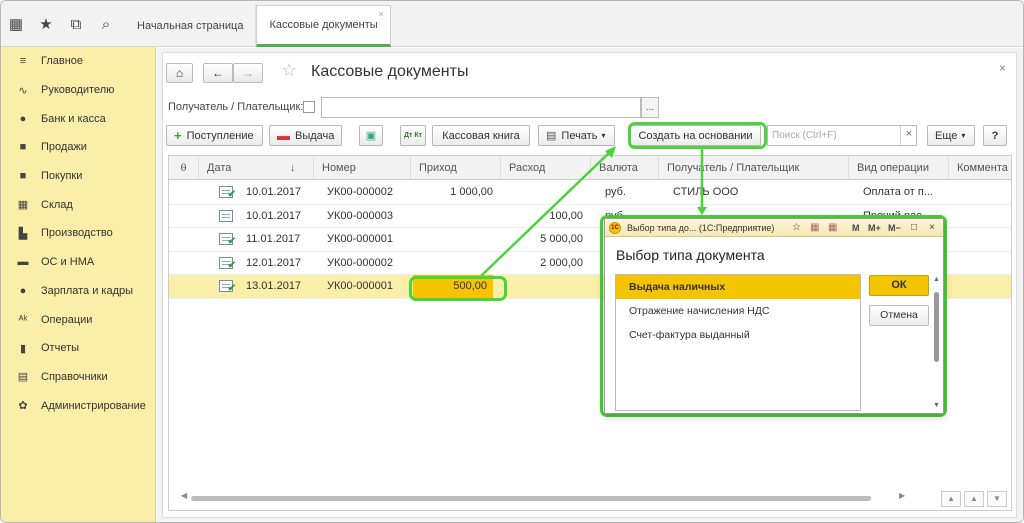  I want to click on copy-document-button: ▣, so click(371, 135).